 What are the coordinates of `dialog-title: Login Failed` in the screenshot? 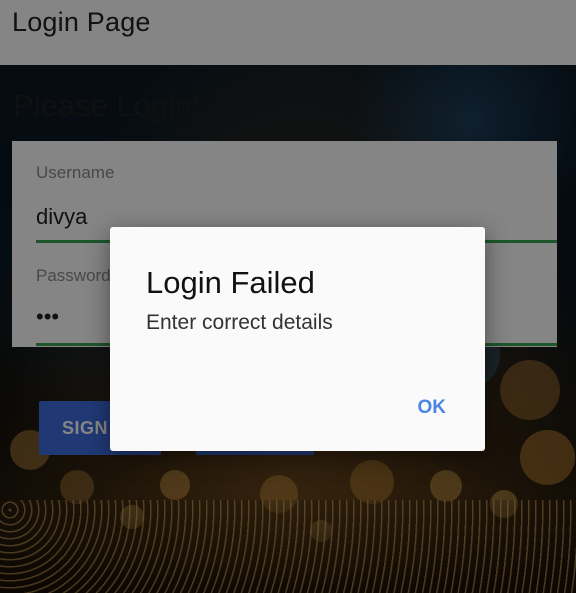 It's located at (230, 282).